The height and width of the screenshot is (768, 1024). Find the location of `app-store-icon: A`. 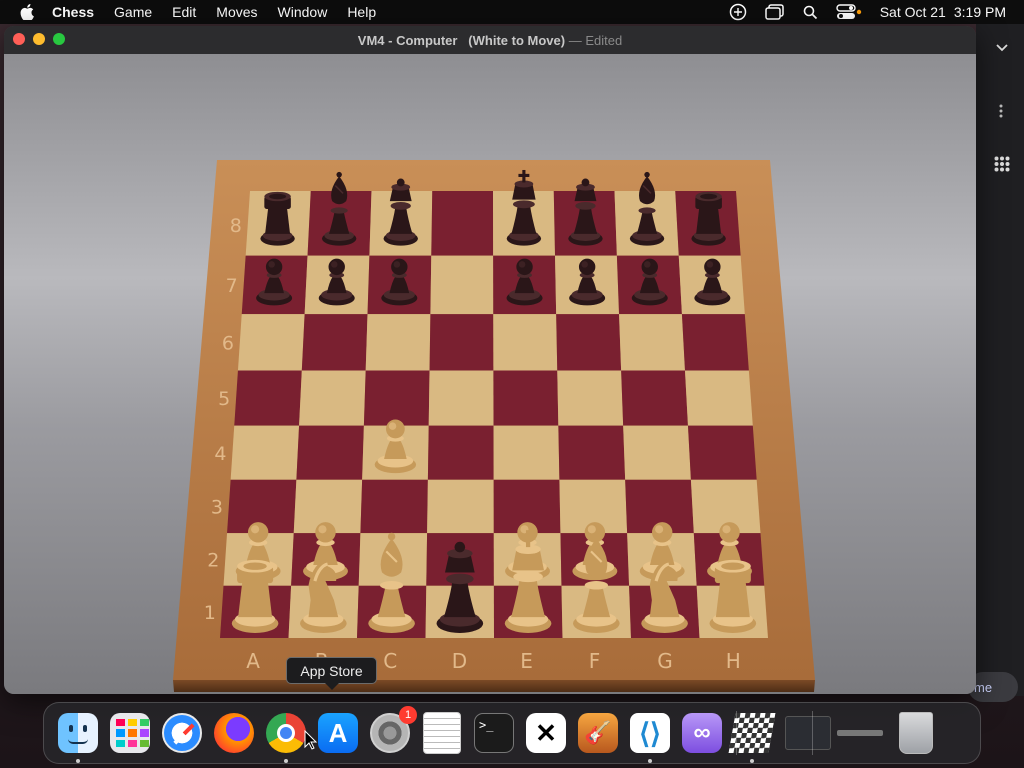

app-store-icon: A is located at coordinates (338, 733).